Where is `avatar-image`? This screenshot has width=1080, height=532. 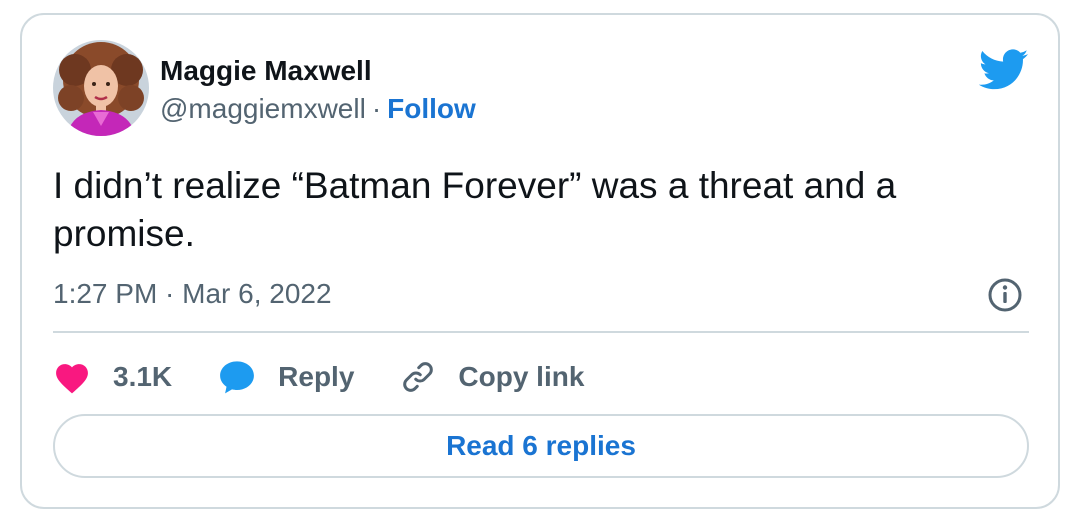
avatar-image is located at coordinates (101, 88).